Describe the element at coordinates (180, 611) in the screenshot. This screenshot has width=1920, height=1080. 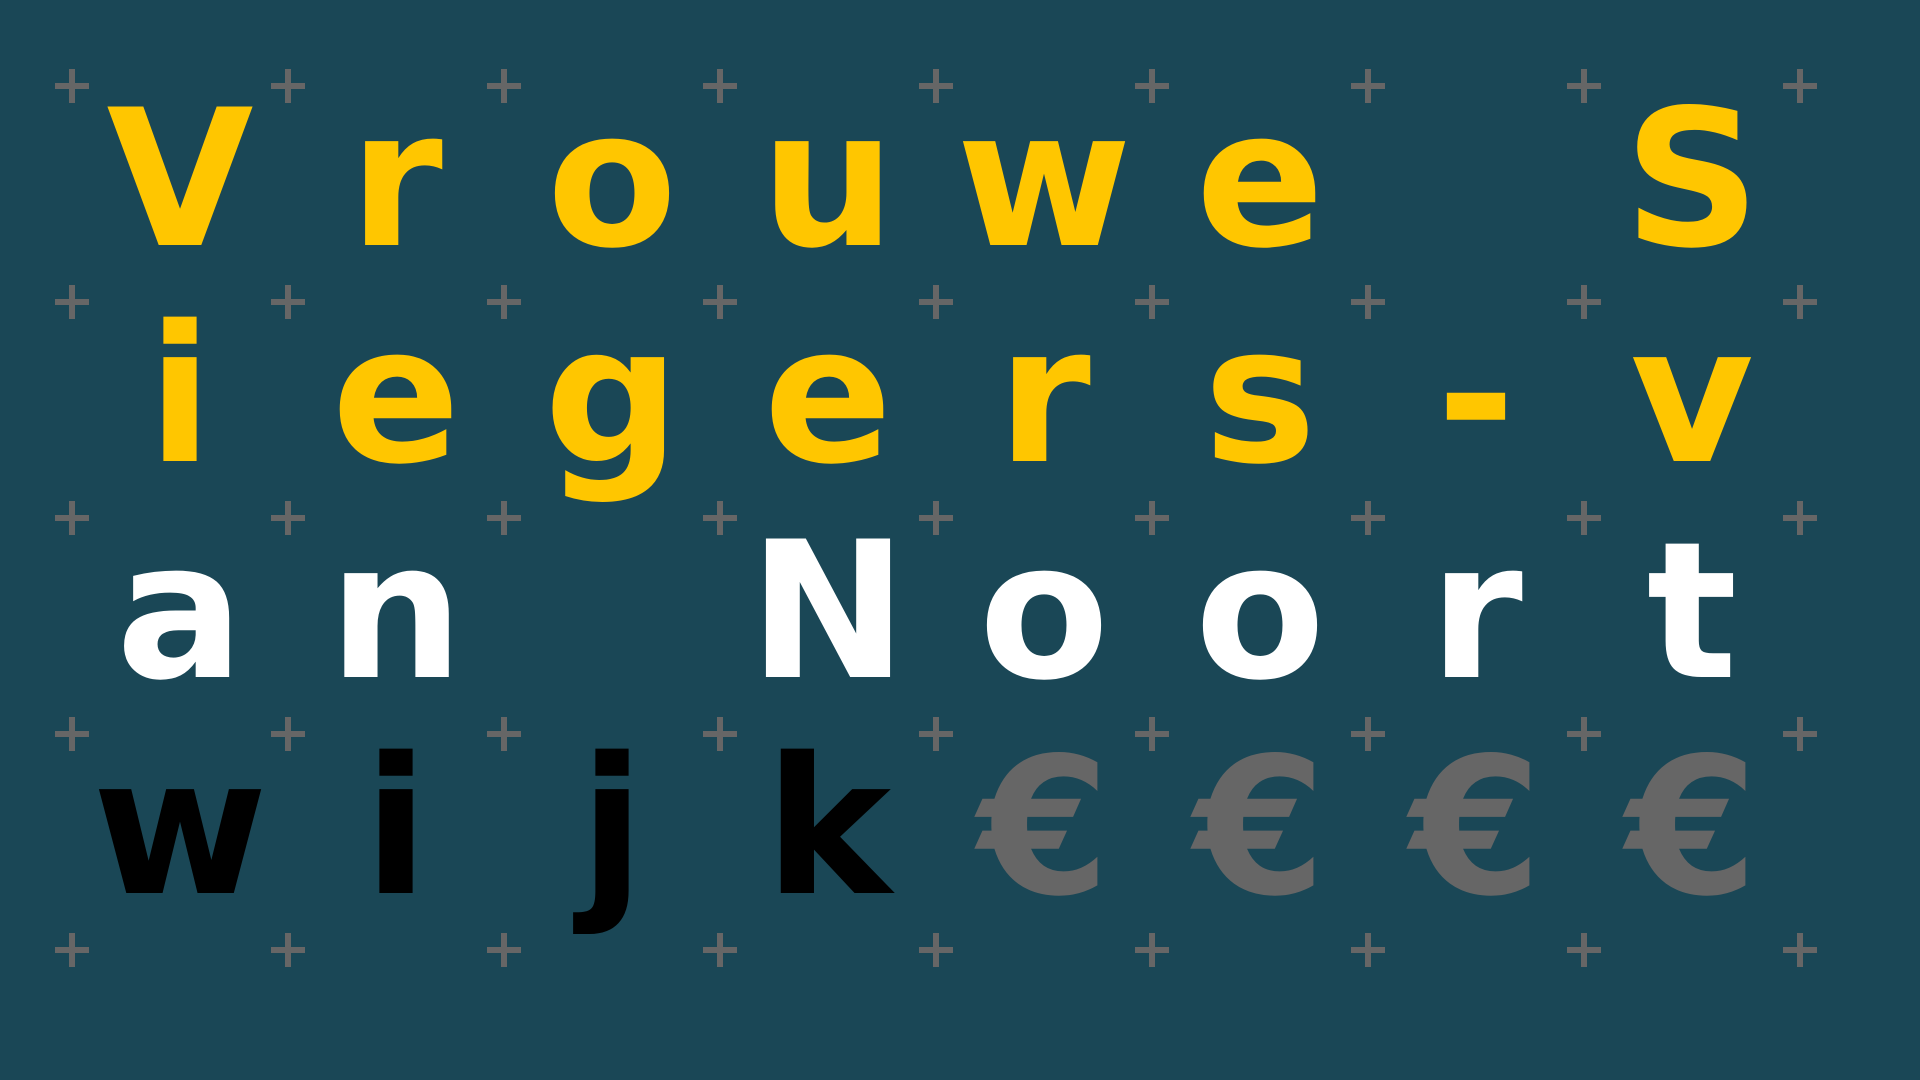
I see `letter-cell: a` at that location.